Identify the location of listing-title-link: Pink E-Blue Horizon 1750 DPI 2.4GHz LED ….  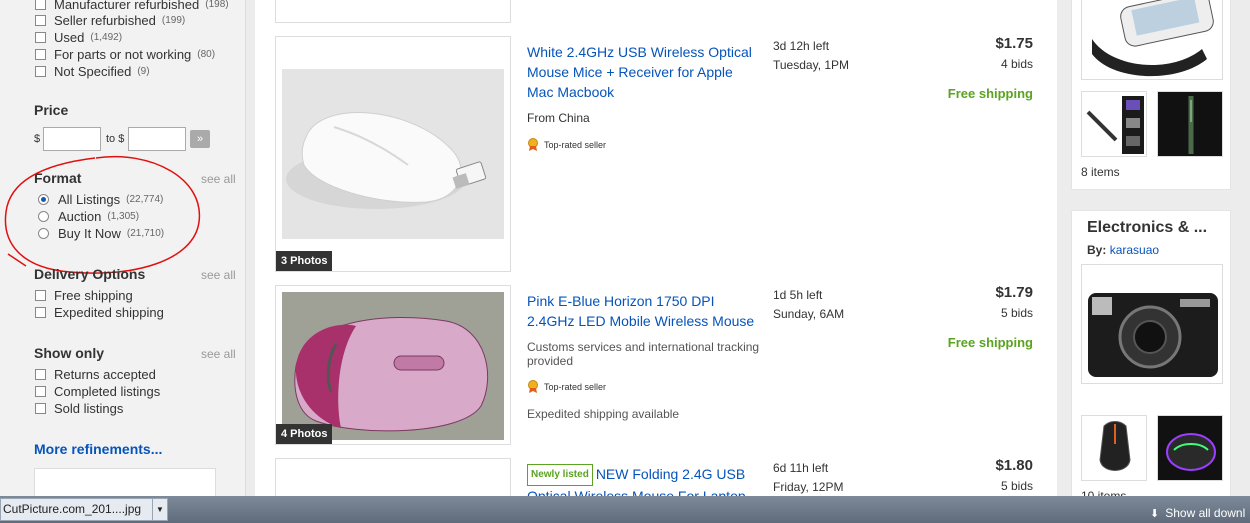
(642, 311).